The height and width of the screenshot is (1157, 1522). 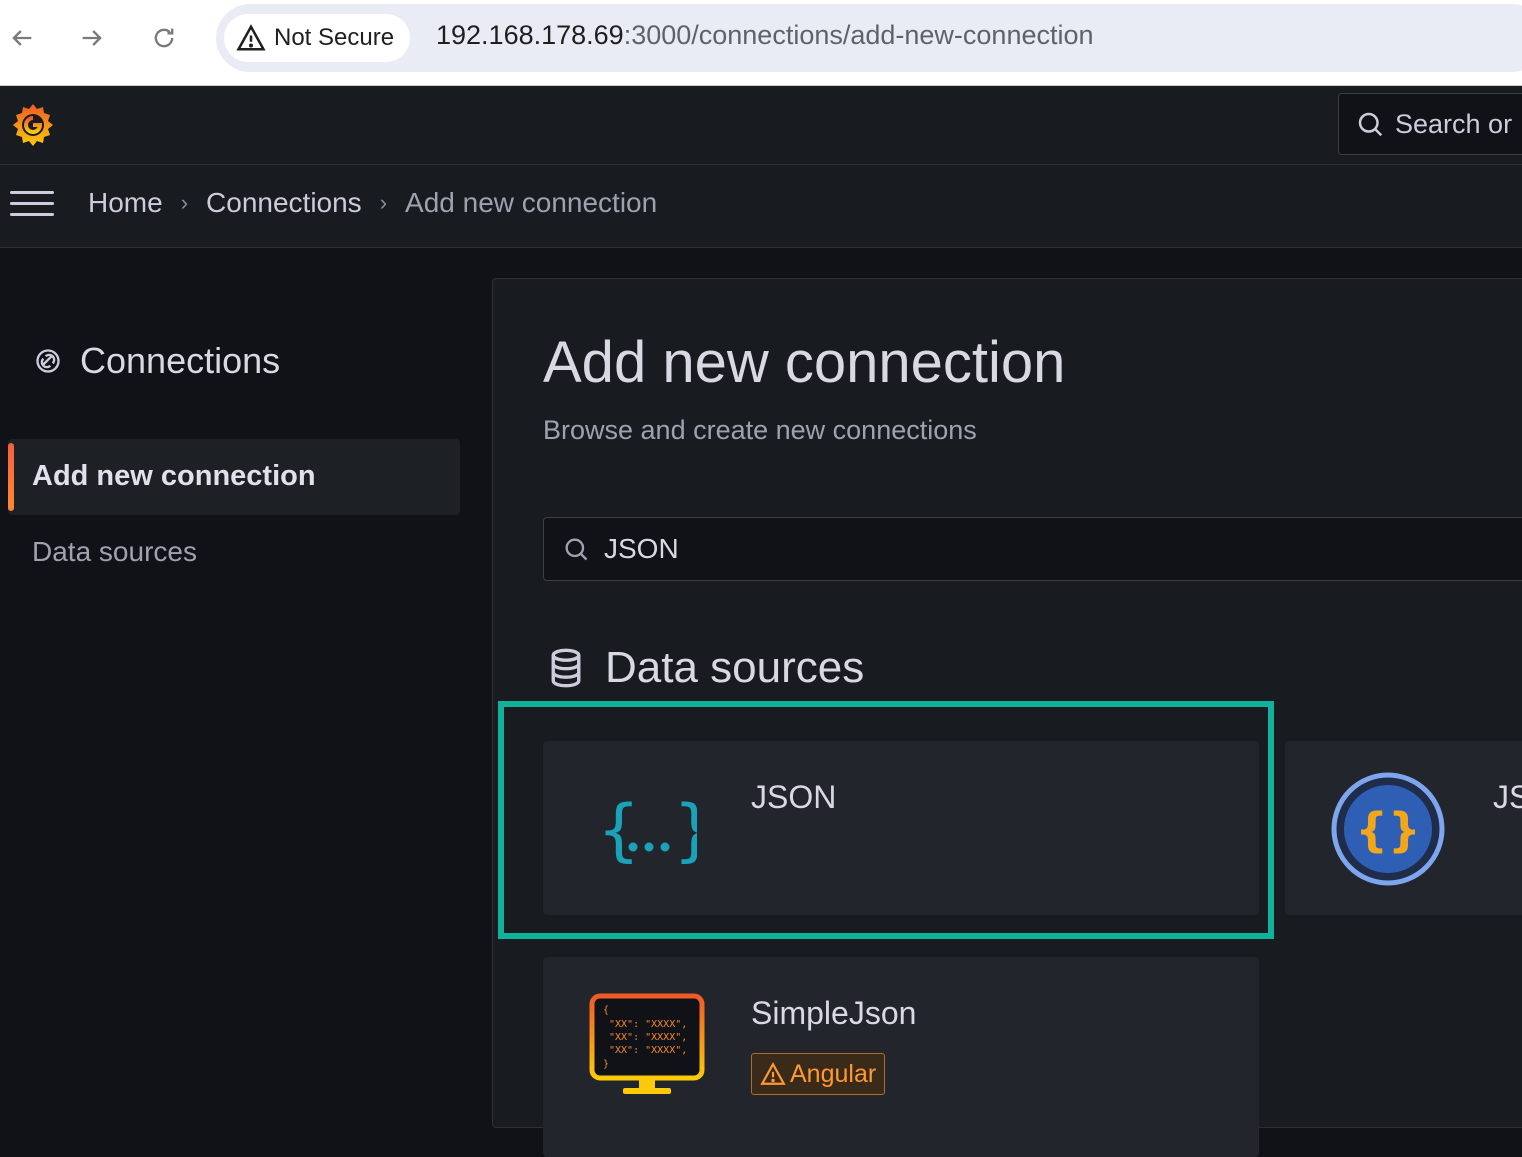 I want to click on global-search-placeholder: Search or, so click(x=1454, y=123).